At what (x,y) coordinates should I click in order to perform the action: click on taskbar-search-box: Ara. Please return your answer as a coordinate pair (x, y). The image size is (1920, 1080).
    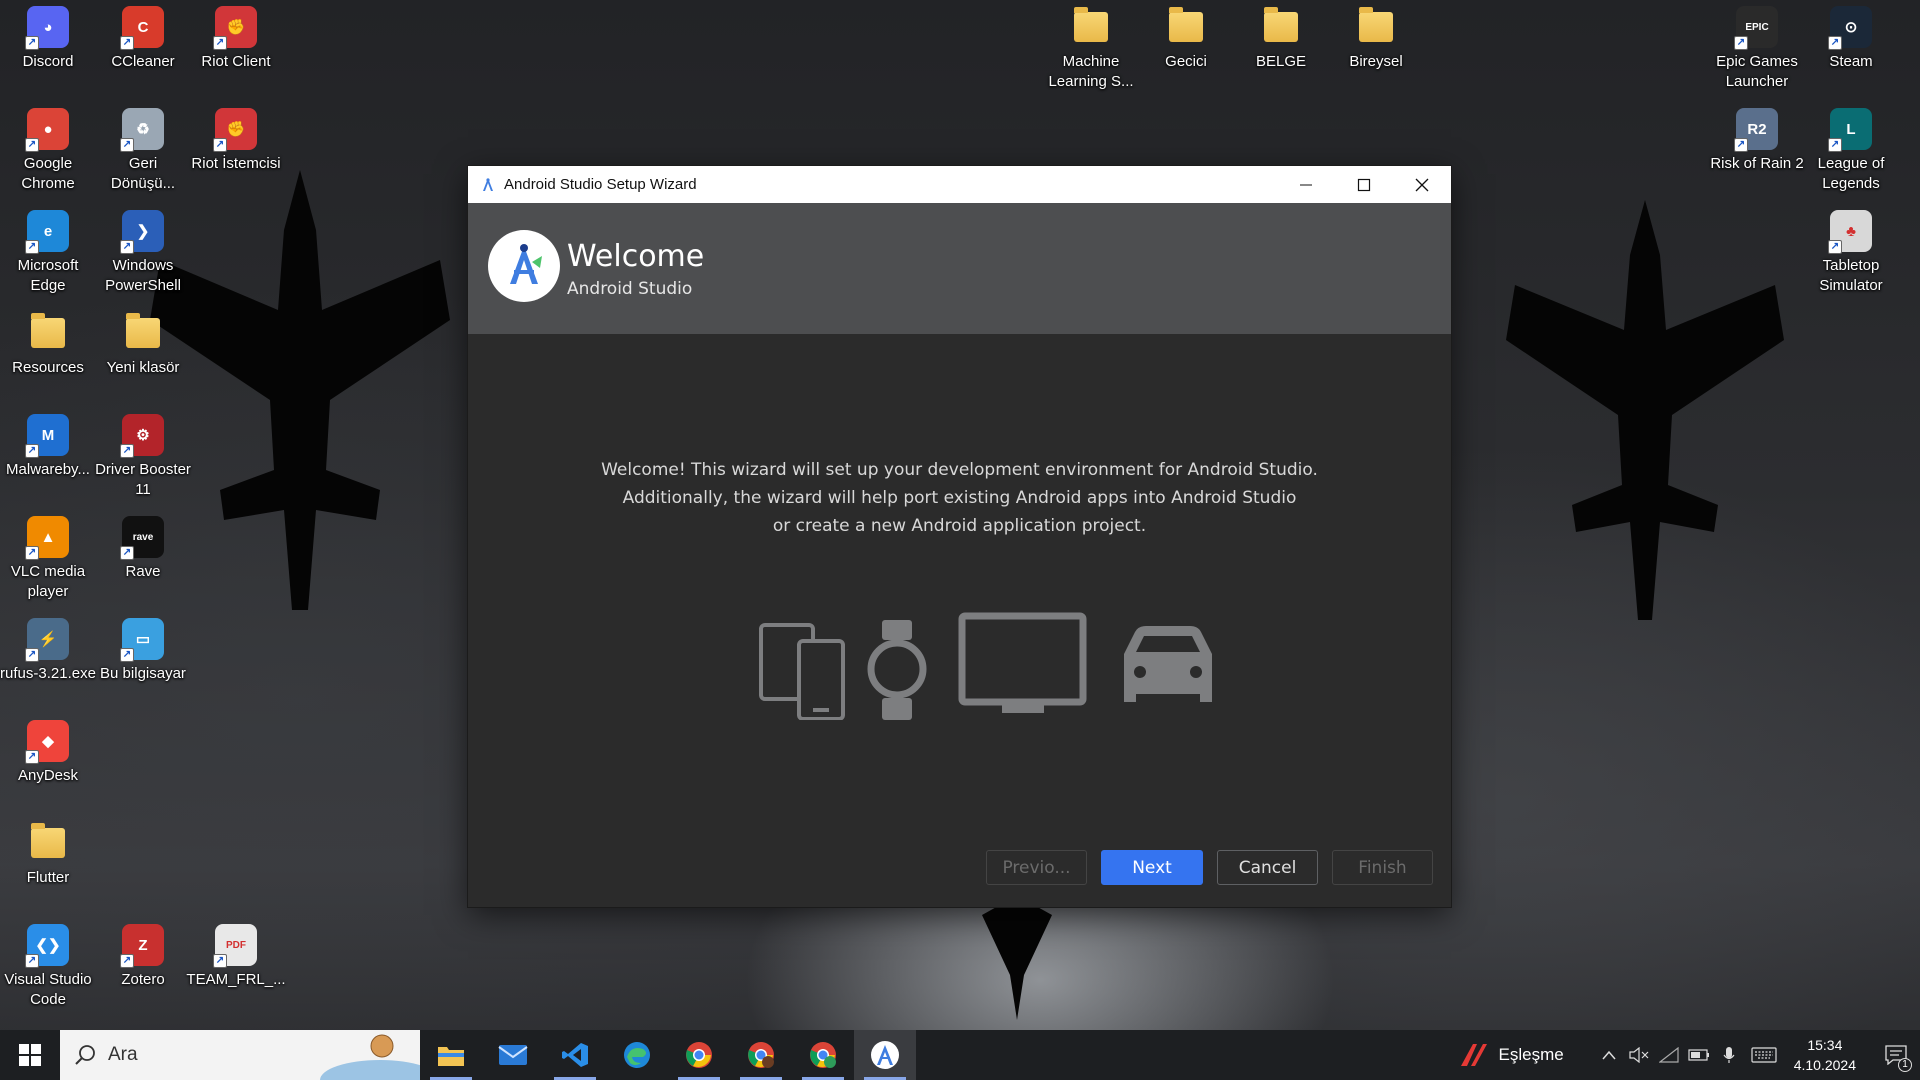
    Looking at the image, I should click on (240, 1055).